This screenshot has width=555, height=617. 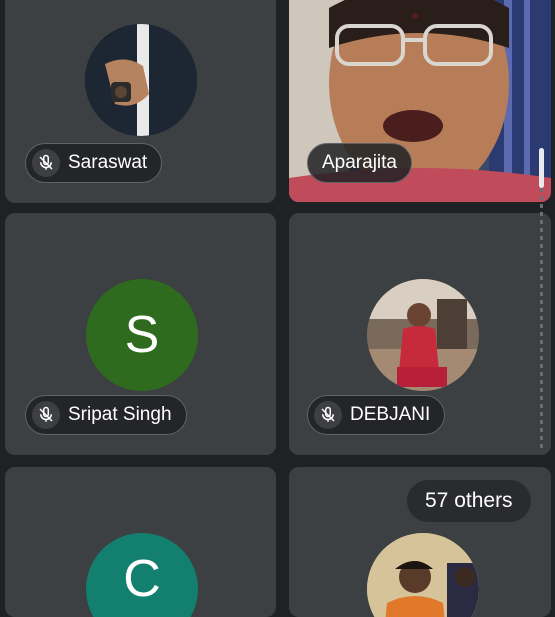 I want to click on participant-name-chip: Saraswat, so click(x=94, y=163).